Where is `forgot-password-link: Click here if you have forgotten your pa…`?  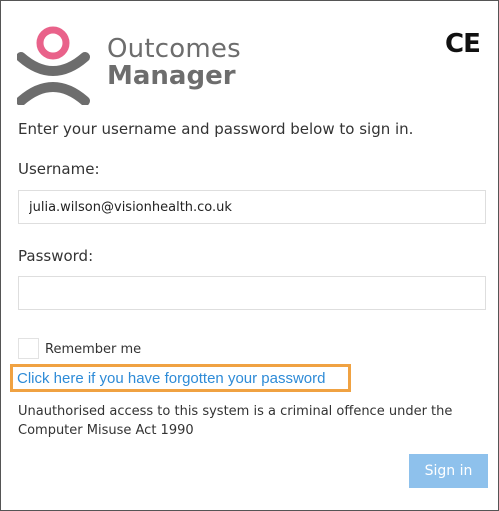
forgot-password-link: Click here if you have forgotten your pa… is located at coordinates (171, 378).